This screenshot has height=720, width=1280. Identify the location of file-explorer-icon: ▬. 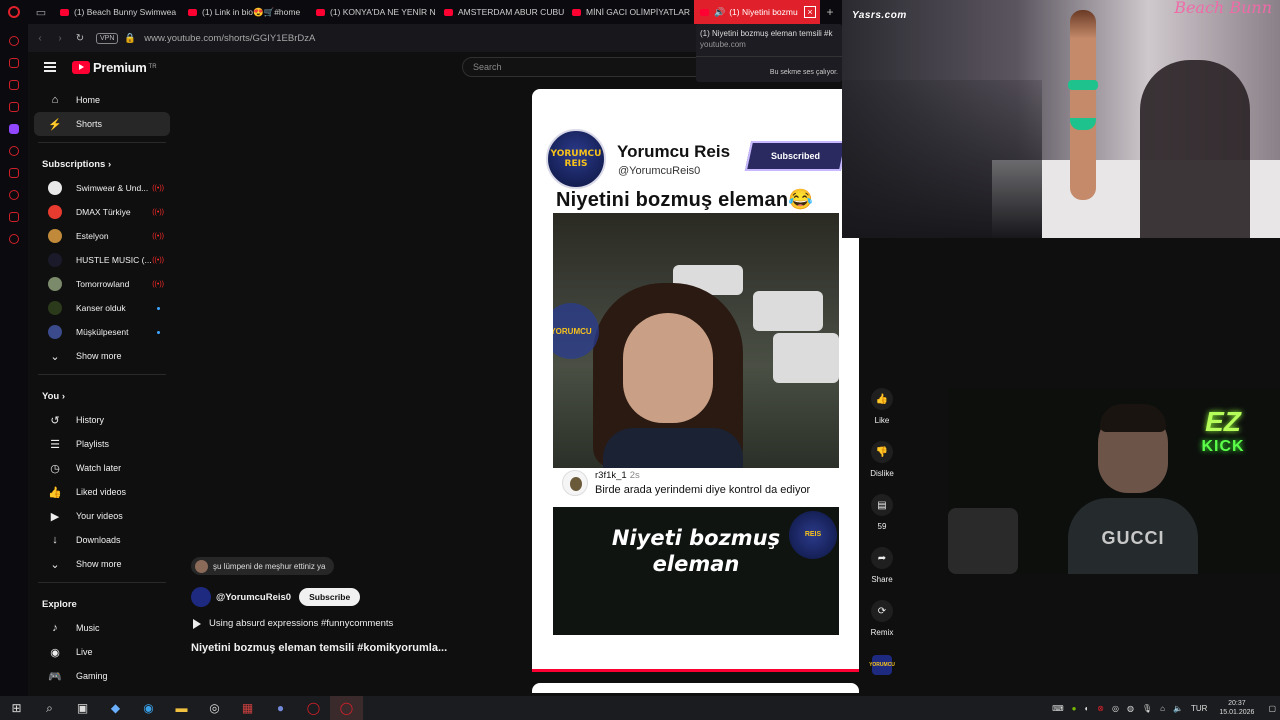
(181, 708).